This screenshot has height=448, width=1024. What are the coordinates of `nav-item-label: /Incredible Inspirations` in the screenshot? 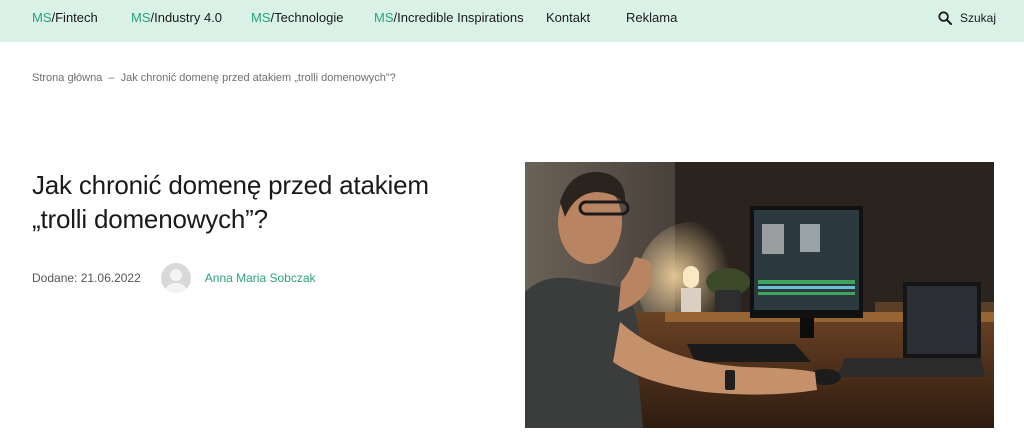 It's located at (458, 17).